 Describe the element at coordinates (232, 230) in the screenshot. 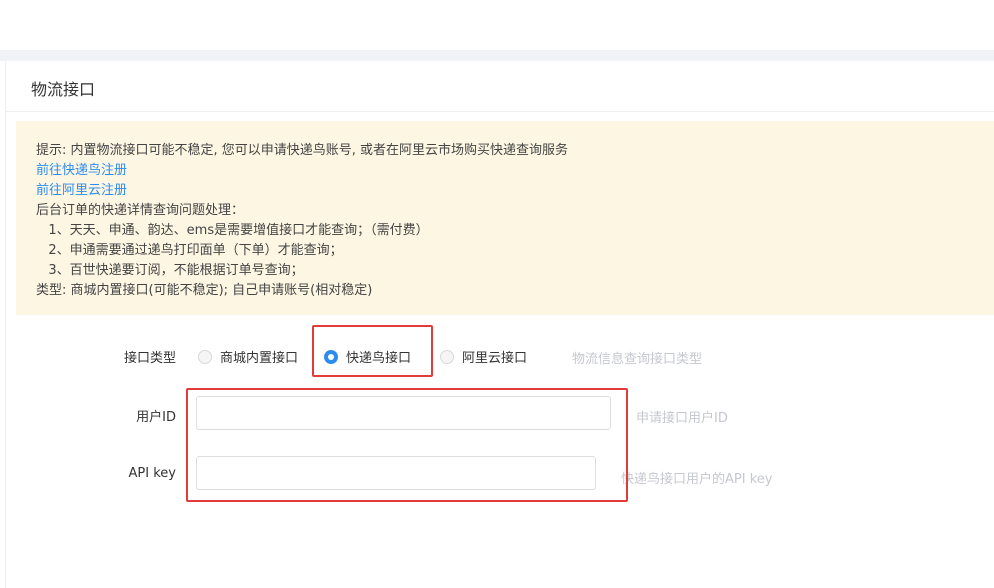

I see `notice-item-1: 1、天天、申通、韵达、ems是需要增值接口才能查询；（需付费）` at that location.